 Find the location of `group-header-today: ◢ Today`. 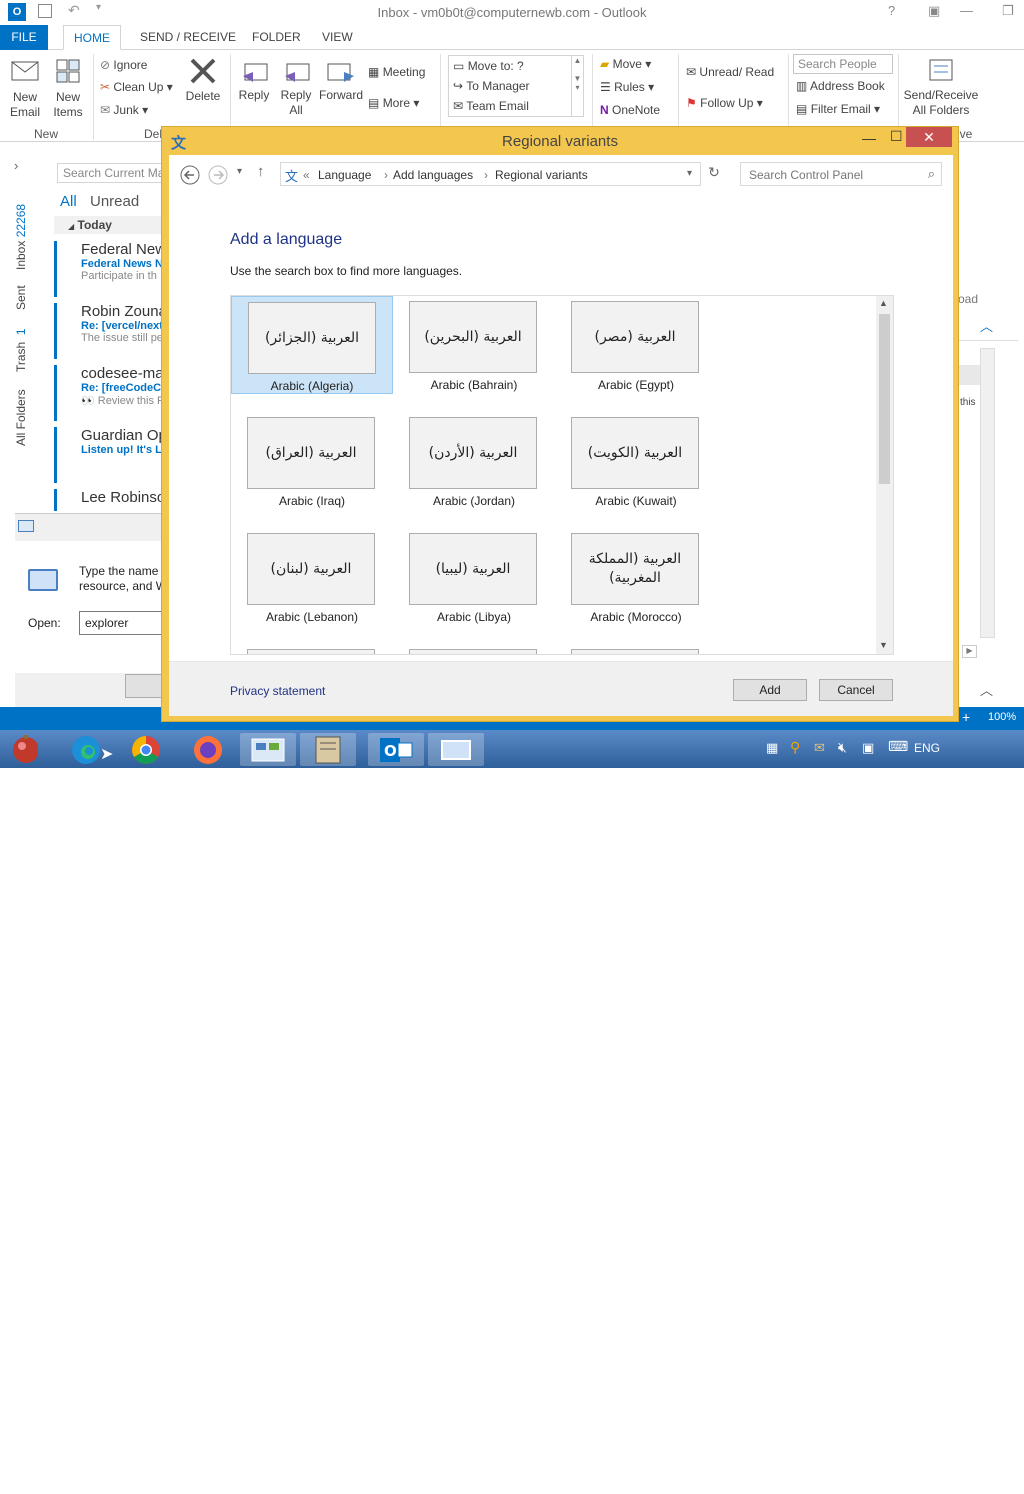

group-header-today: ◢ Today is located at coordinates (111, 225).